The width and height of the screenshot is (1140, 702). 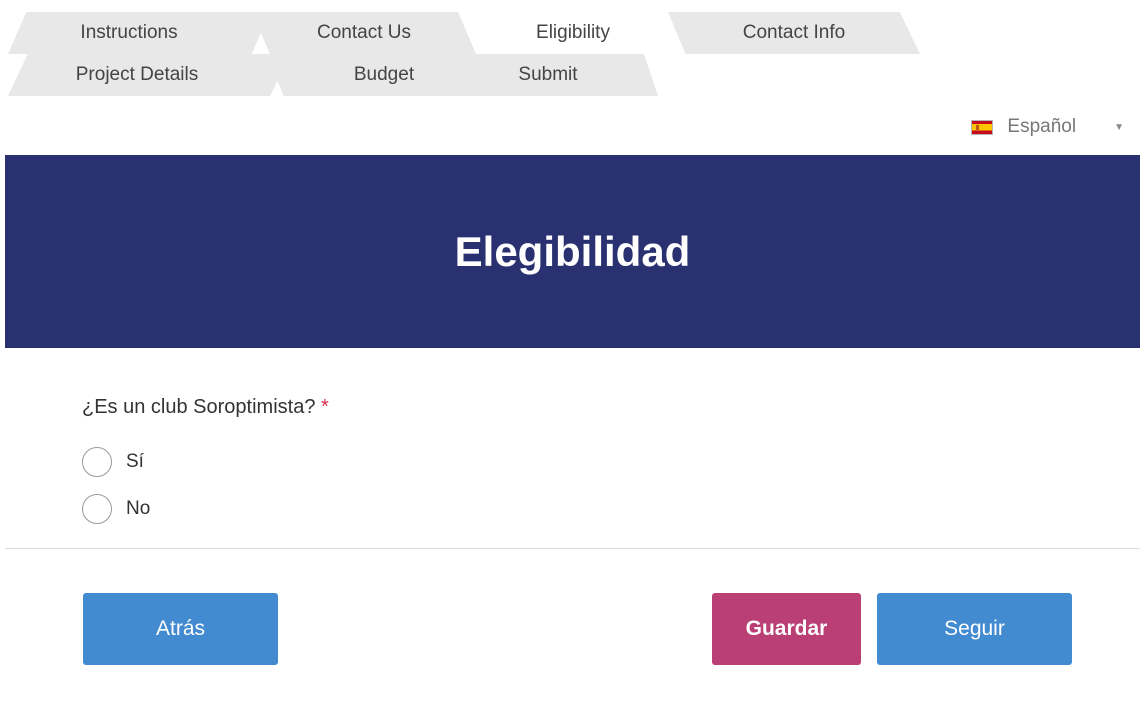 What do you see at coordinates (1042, 126) in the screenshot?
I see `language-label: Español` at bounding box center [1042, 126].